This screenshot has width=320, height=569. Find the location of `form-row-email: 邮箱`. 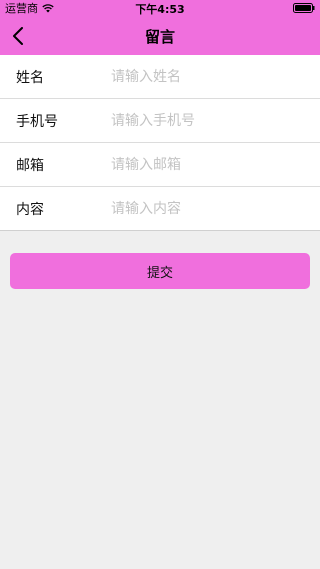

form-row-email: 邮箱 is located at coordinates (160, 165).